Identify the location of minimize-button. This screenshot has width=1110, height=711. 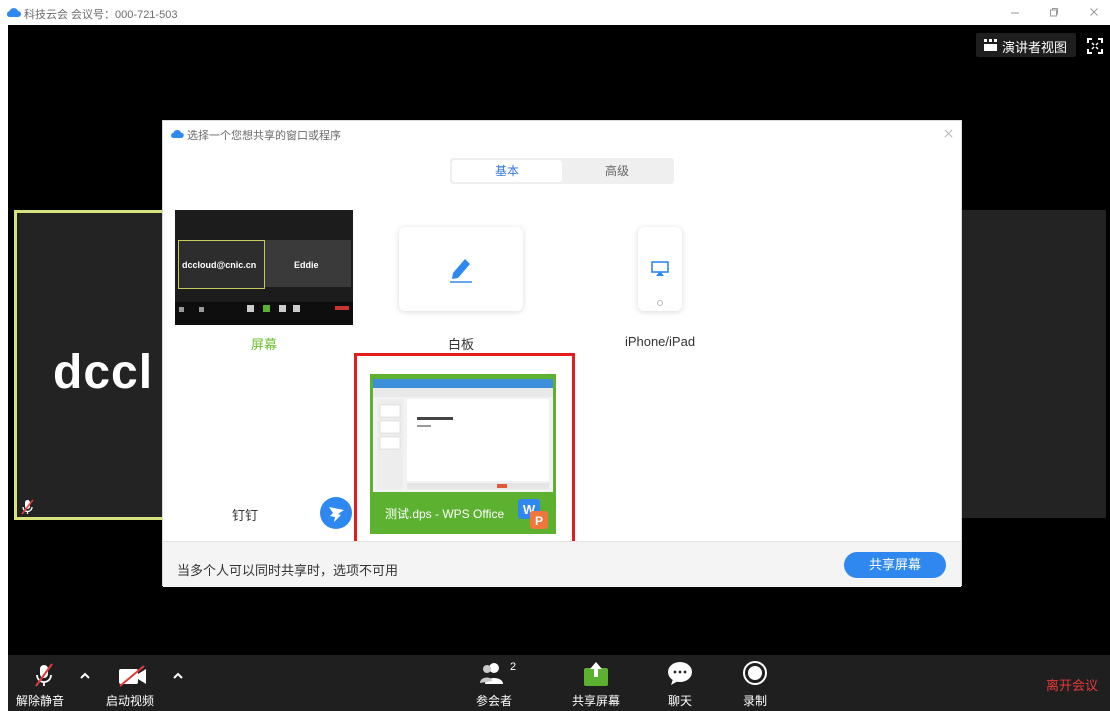
(1015, 13).